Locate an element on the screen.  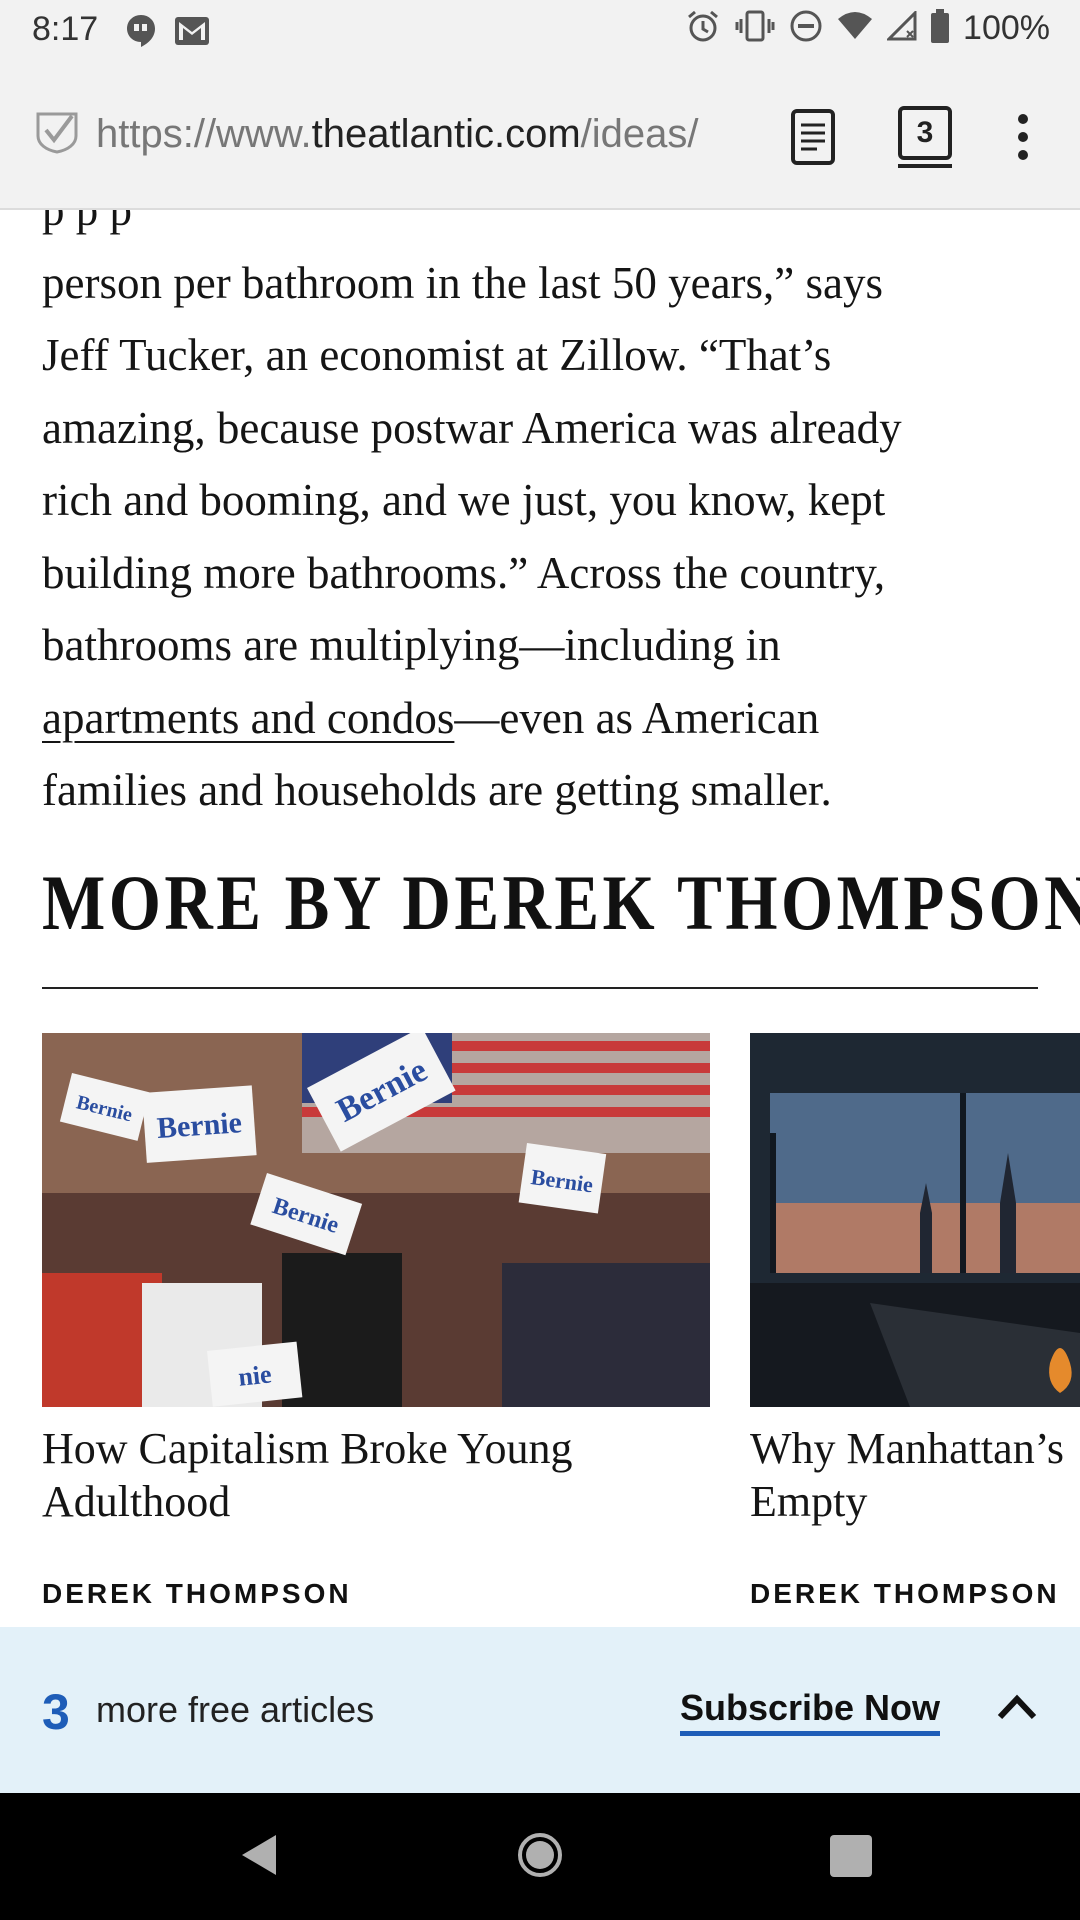
card-title: How Capitalism Broke Young Adulthood is located at coordinates (307, 1475).